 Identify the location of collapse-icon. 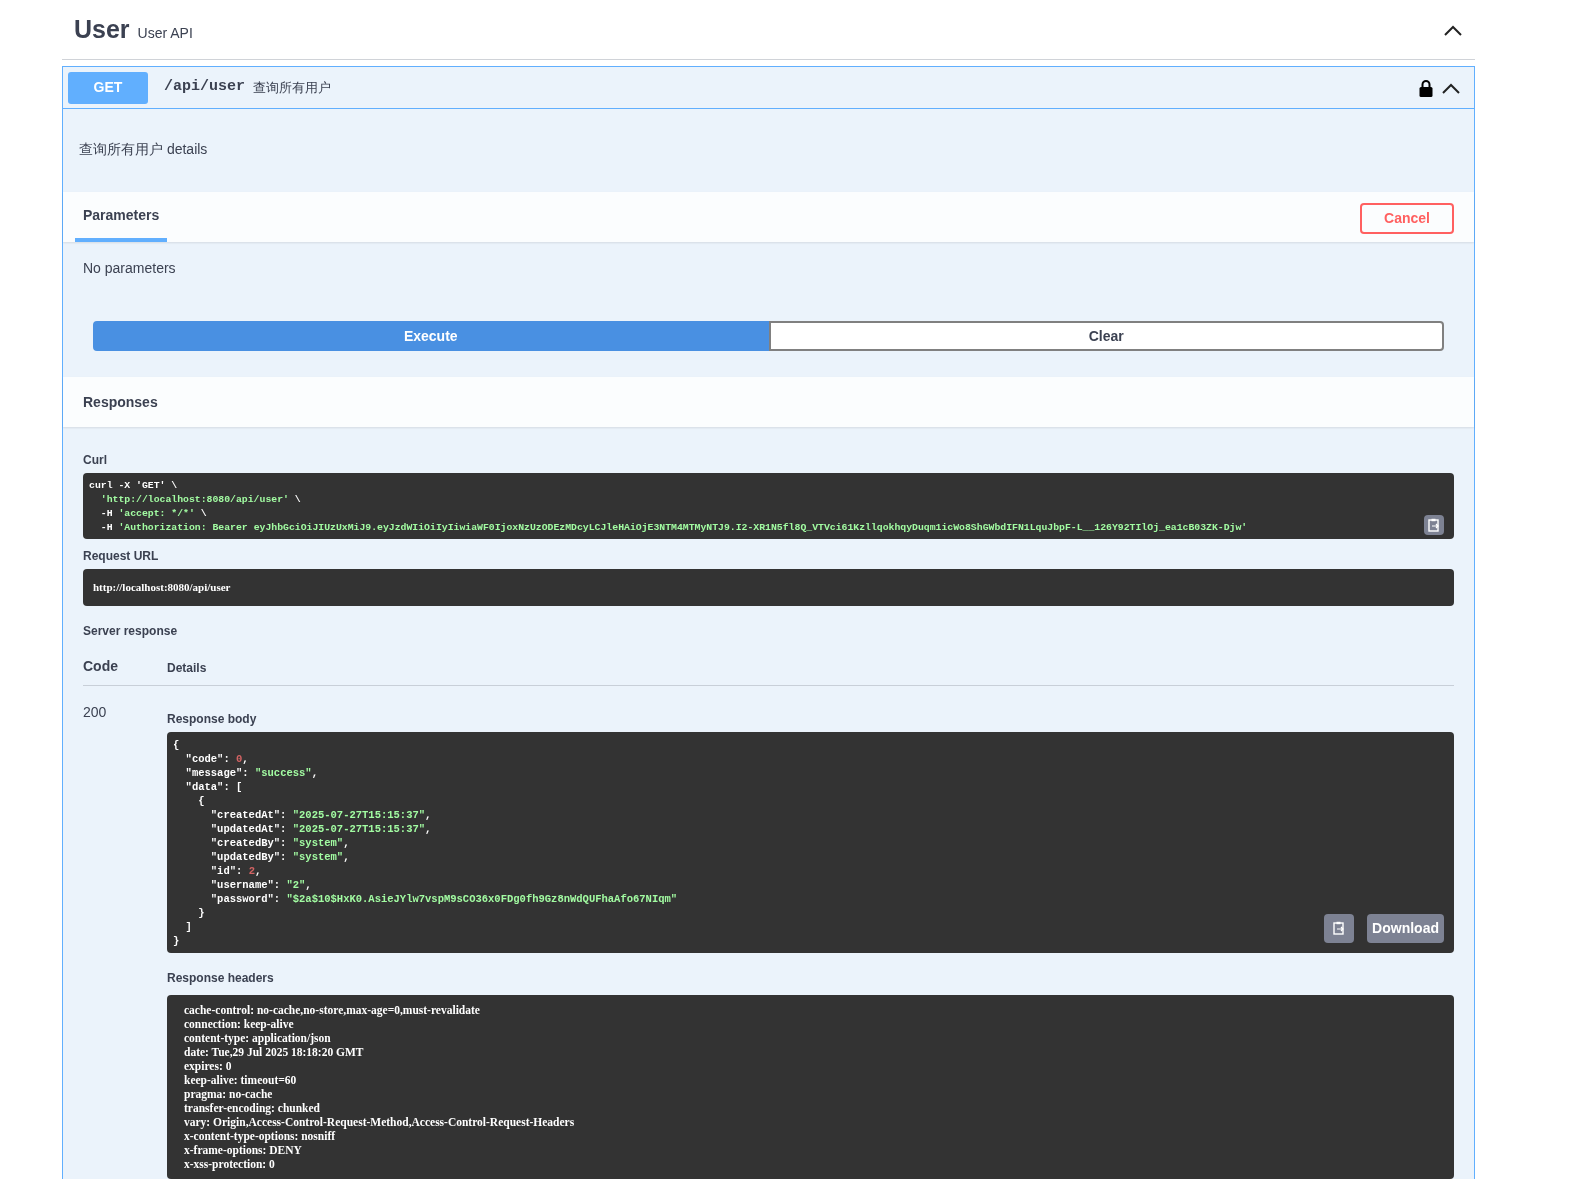
(1453, 29).